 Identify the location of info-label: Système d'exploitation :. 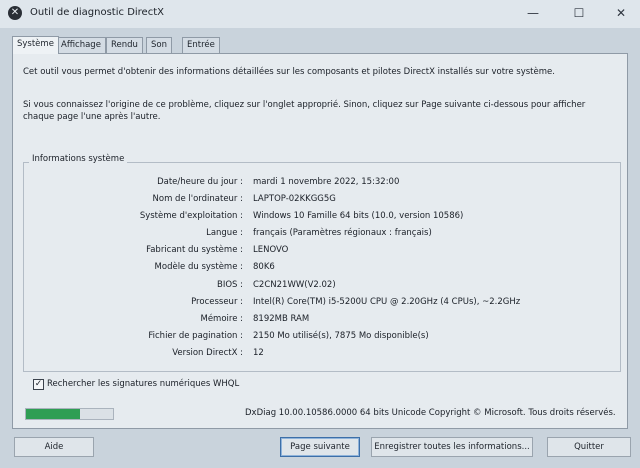
(191, 216).